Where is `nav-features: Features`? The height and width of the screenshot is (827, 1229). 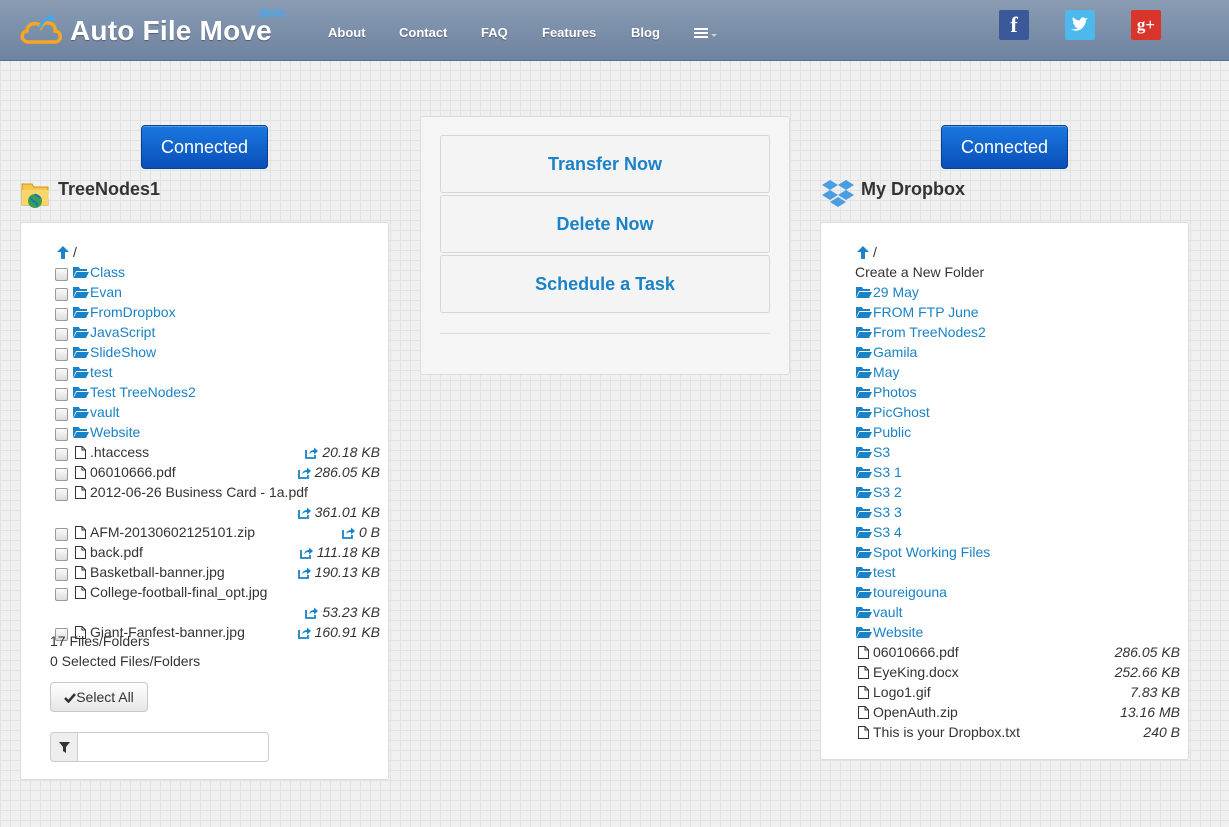
nav-features: Features is located at coordinates (569, 32).